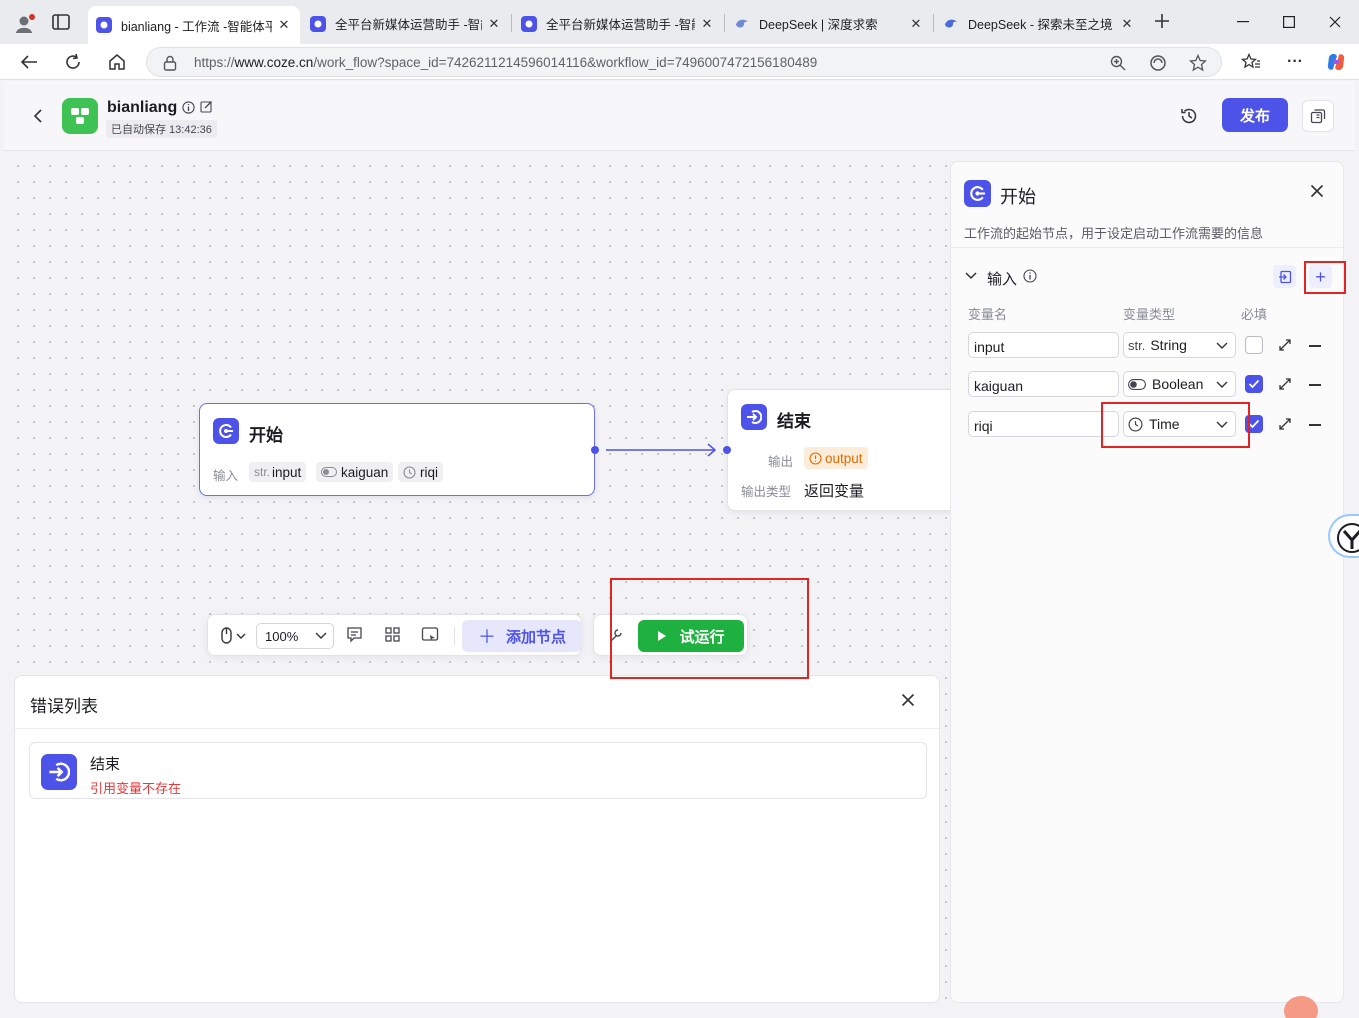  I want to click on error-item: 结束 引用变量不存在, so click(478, 770).